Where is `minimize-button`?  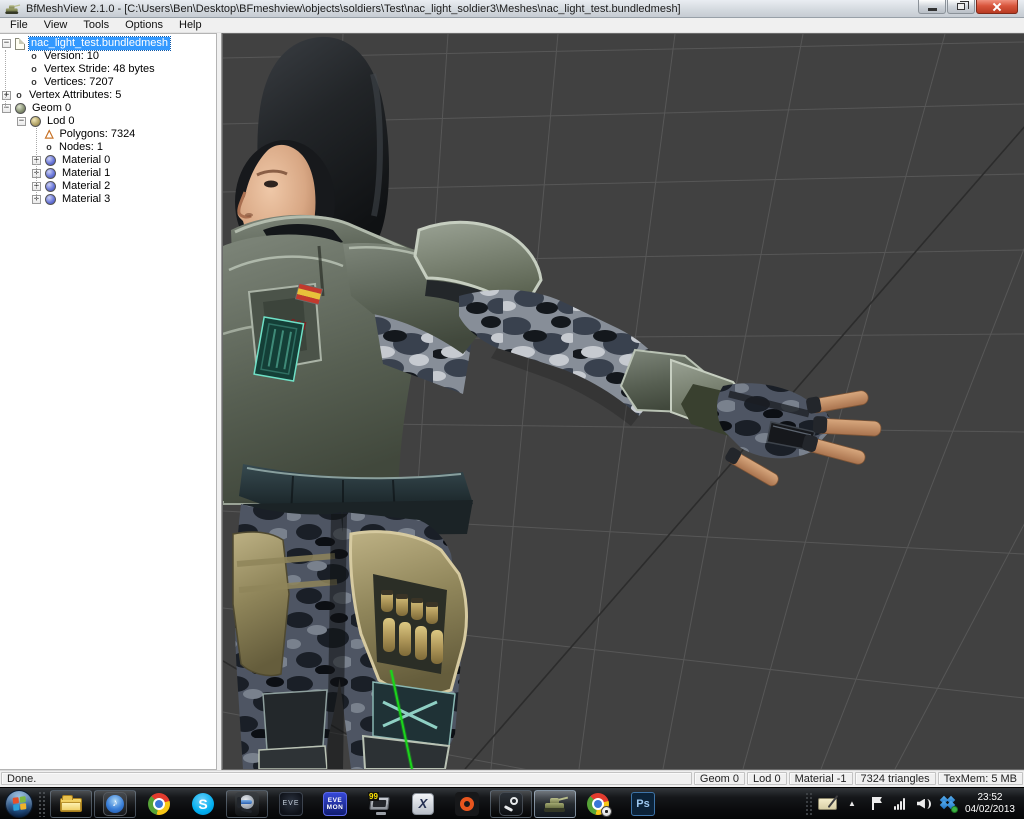
minimize-button is located at coordinates (932, 7).